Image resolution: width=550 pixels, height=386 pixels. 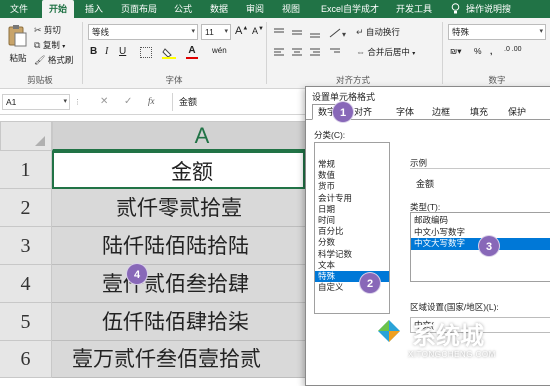 What do you see at coordinates (455, 9) in the screenshot?
I see `lightbulb-icon` at bounding box center [455, 9].